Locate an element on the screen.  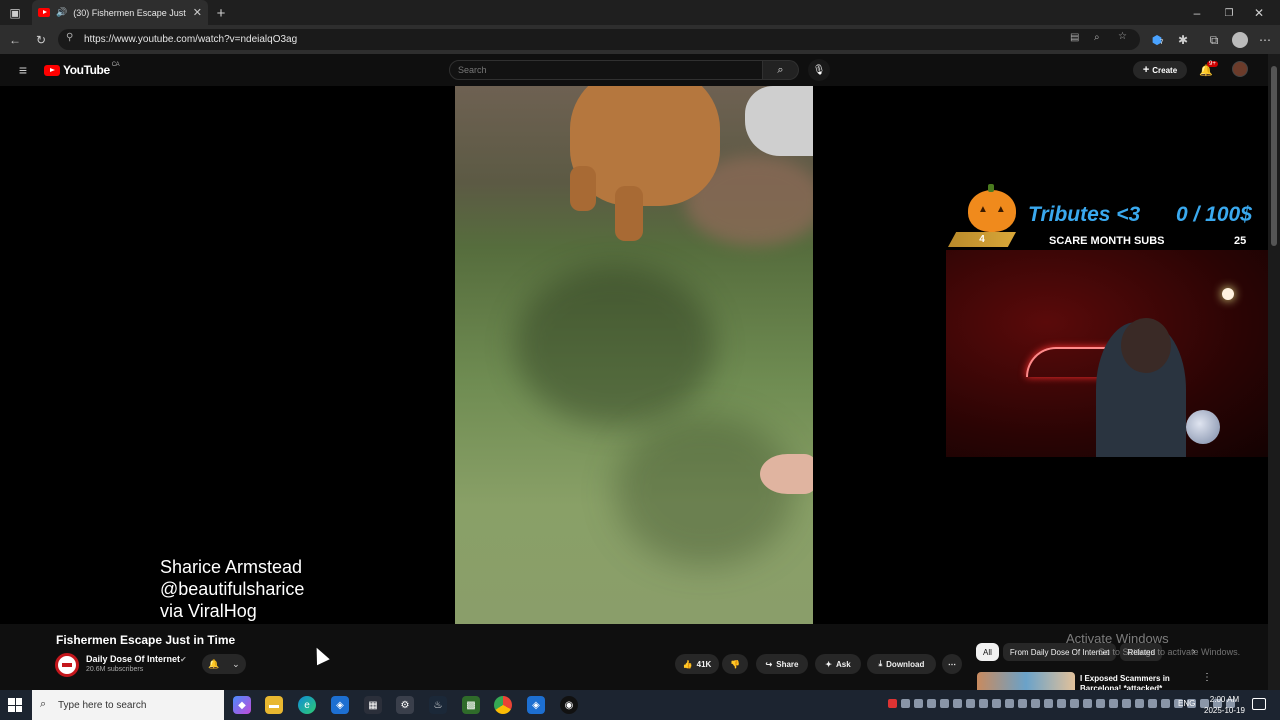
collections-icon: ⧉ is located at coordinates (1214, 40).